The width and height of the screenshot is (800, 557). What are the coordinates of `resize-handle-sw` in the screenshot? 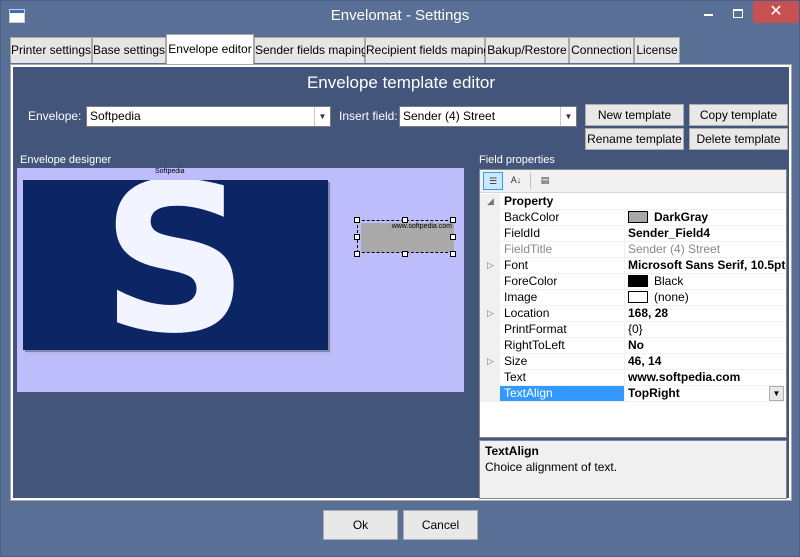 It's located at (357, 254).